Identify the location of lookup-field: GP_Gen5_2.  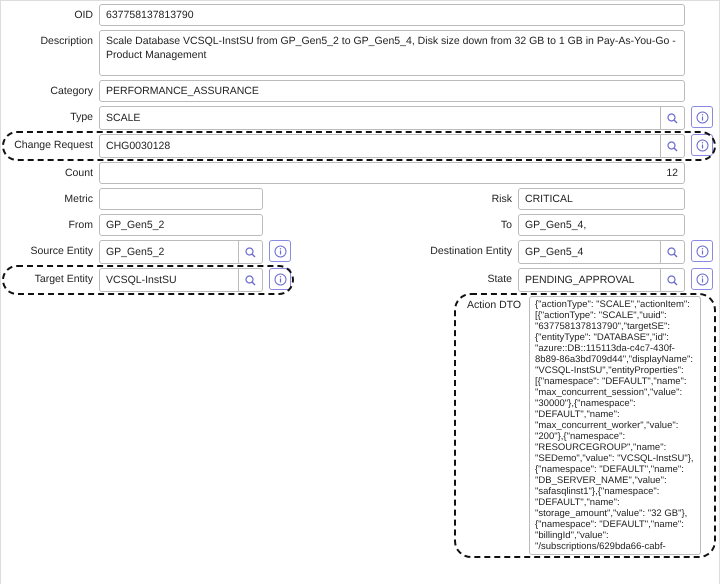
(181, 252).